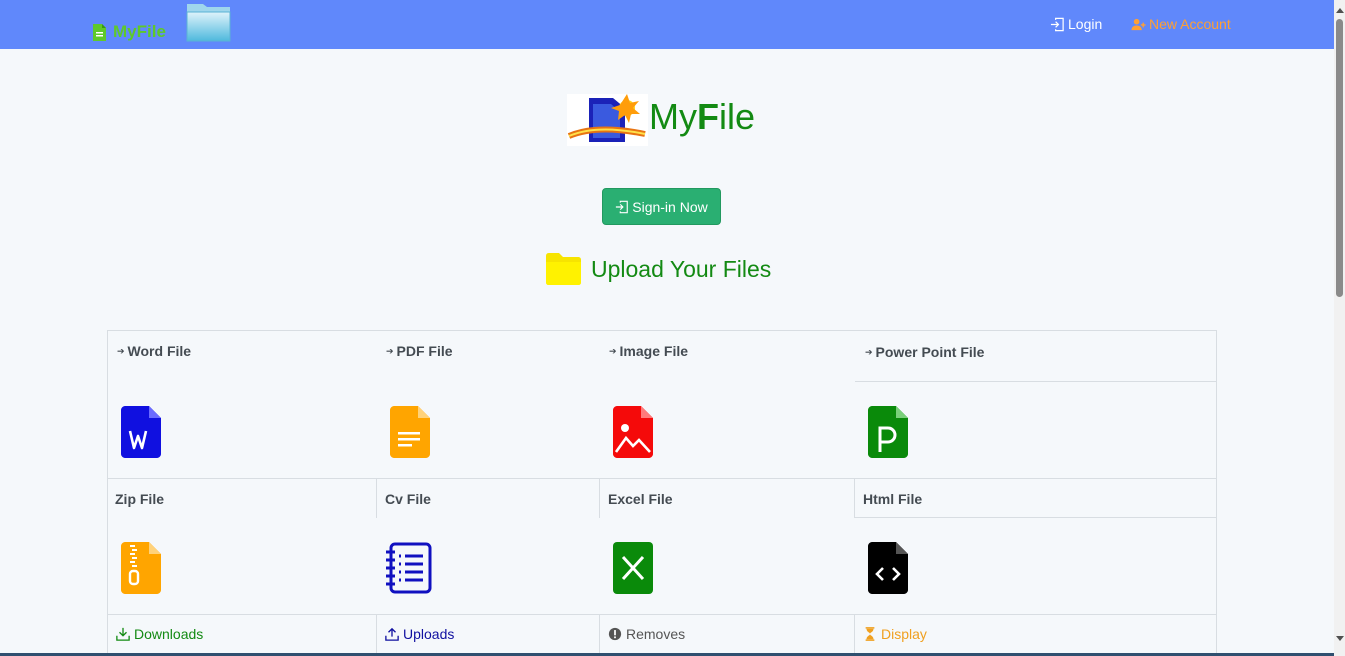 This screenshot has height=656, width=1345. What do you see at coordinates (654, 351) in the screenshot?
I see `file-label: Image File` at bounding box center [654, 351].